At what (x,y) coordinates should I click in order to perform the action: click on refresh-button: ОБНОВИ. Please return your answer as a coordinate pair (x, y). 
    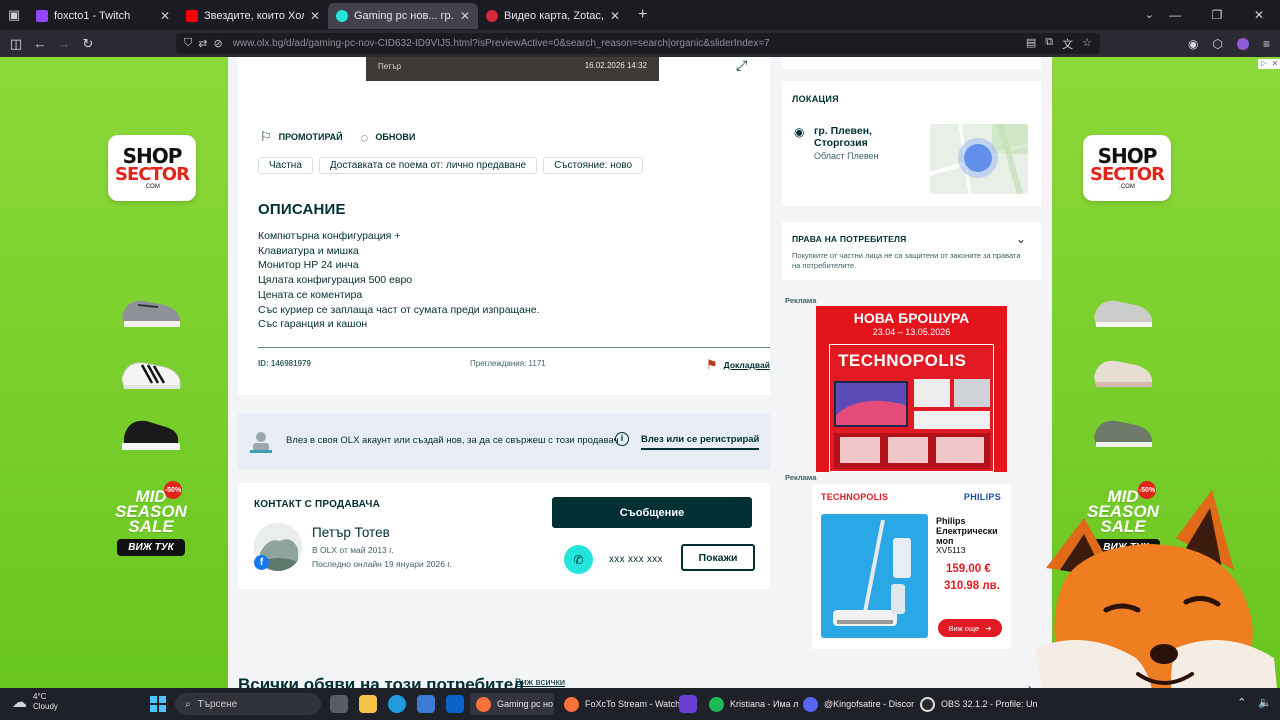
    Looking at the image, I should click on (395, 137).